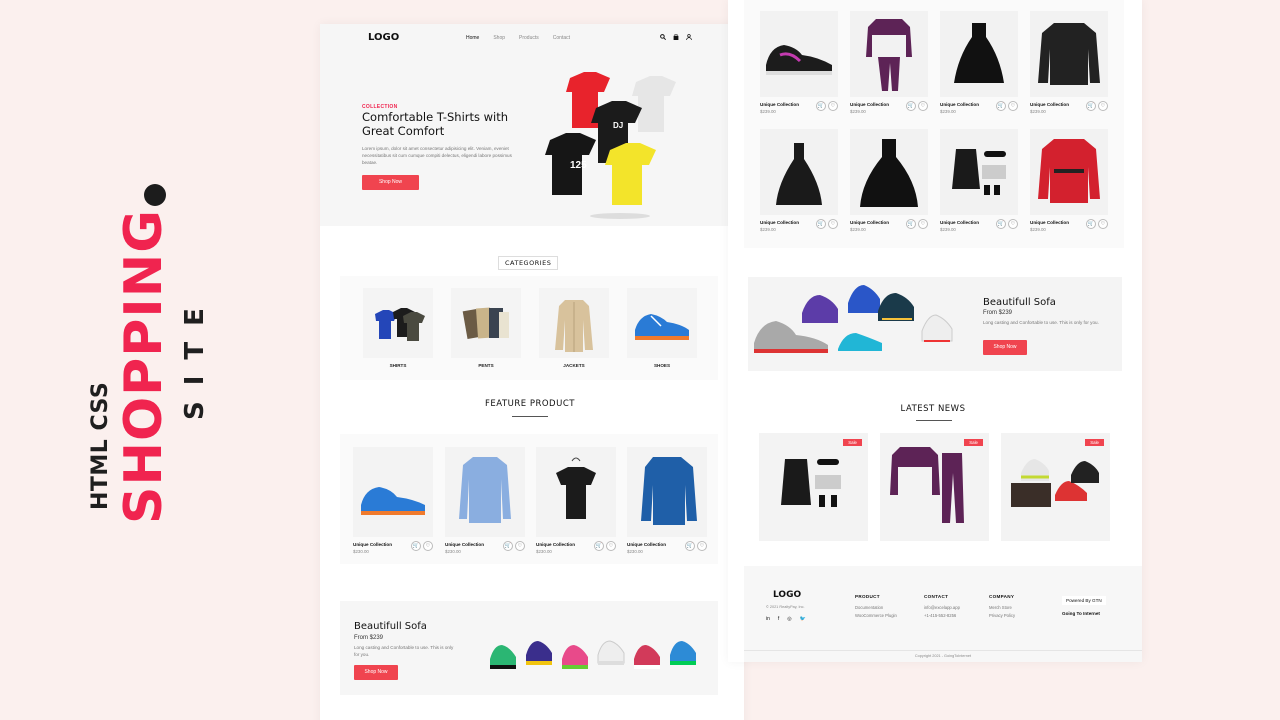 This screenshot has height=720, width=1280. I want to click on social-links: in f ◎ 🐦, so click(786, 619).